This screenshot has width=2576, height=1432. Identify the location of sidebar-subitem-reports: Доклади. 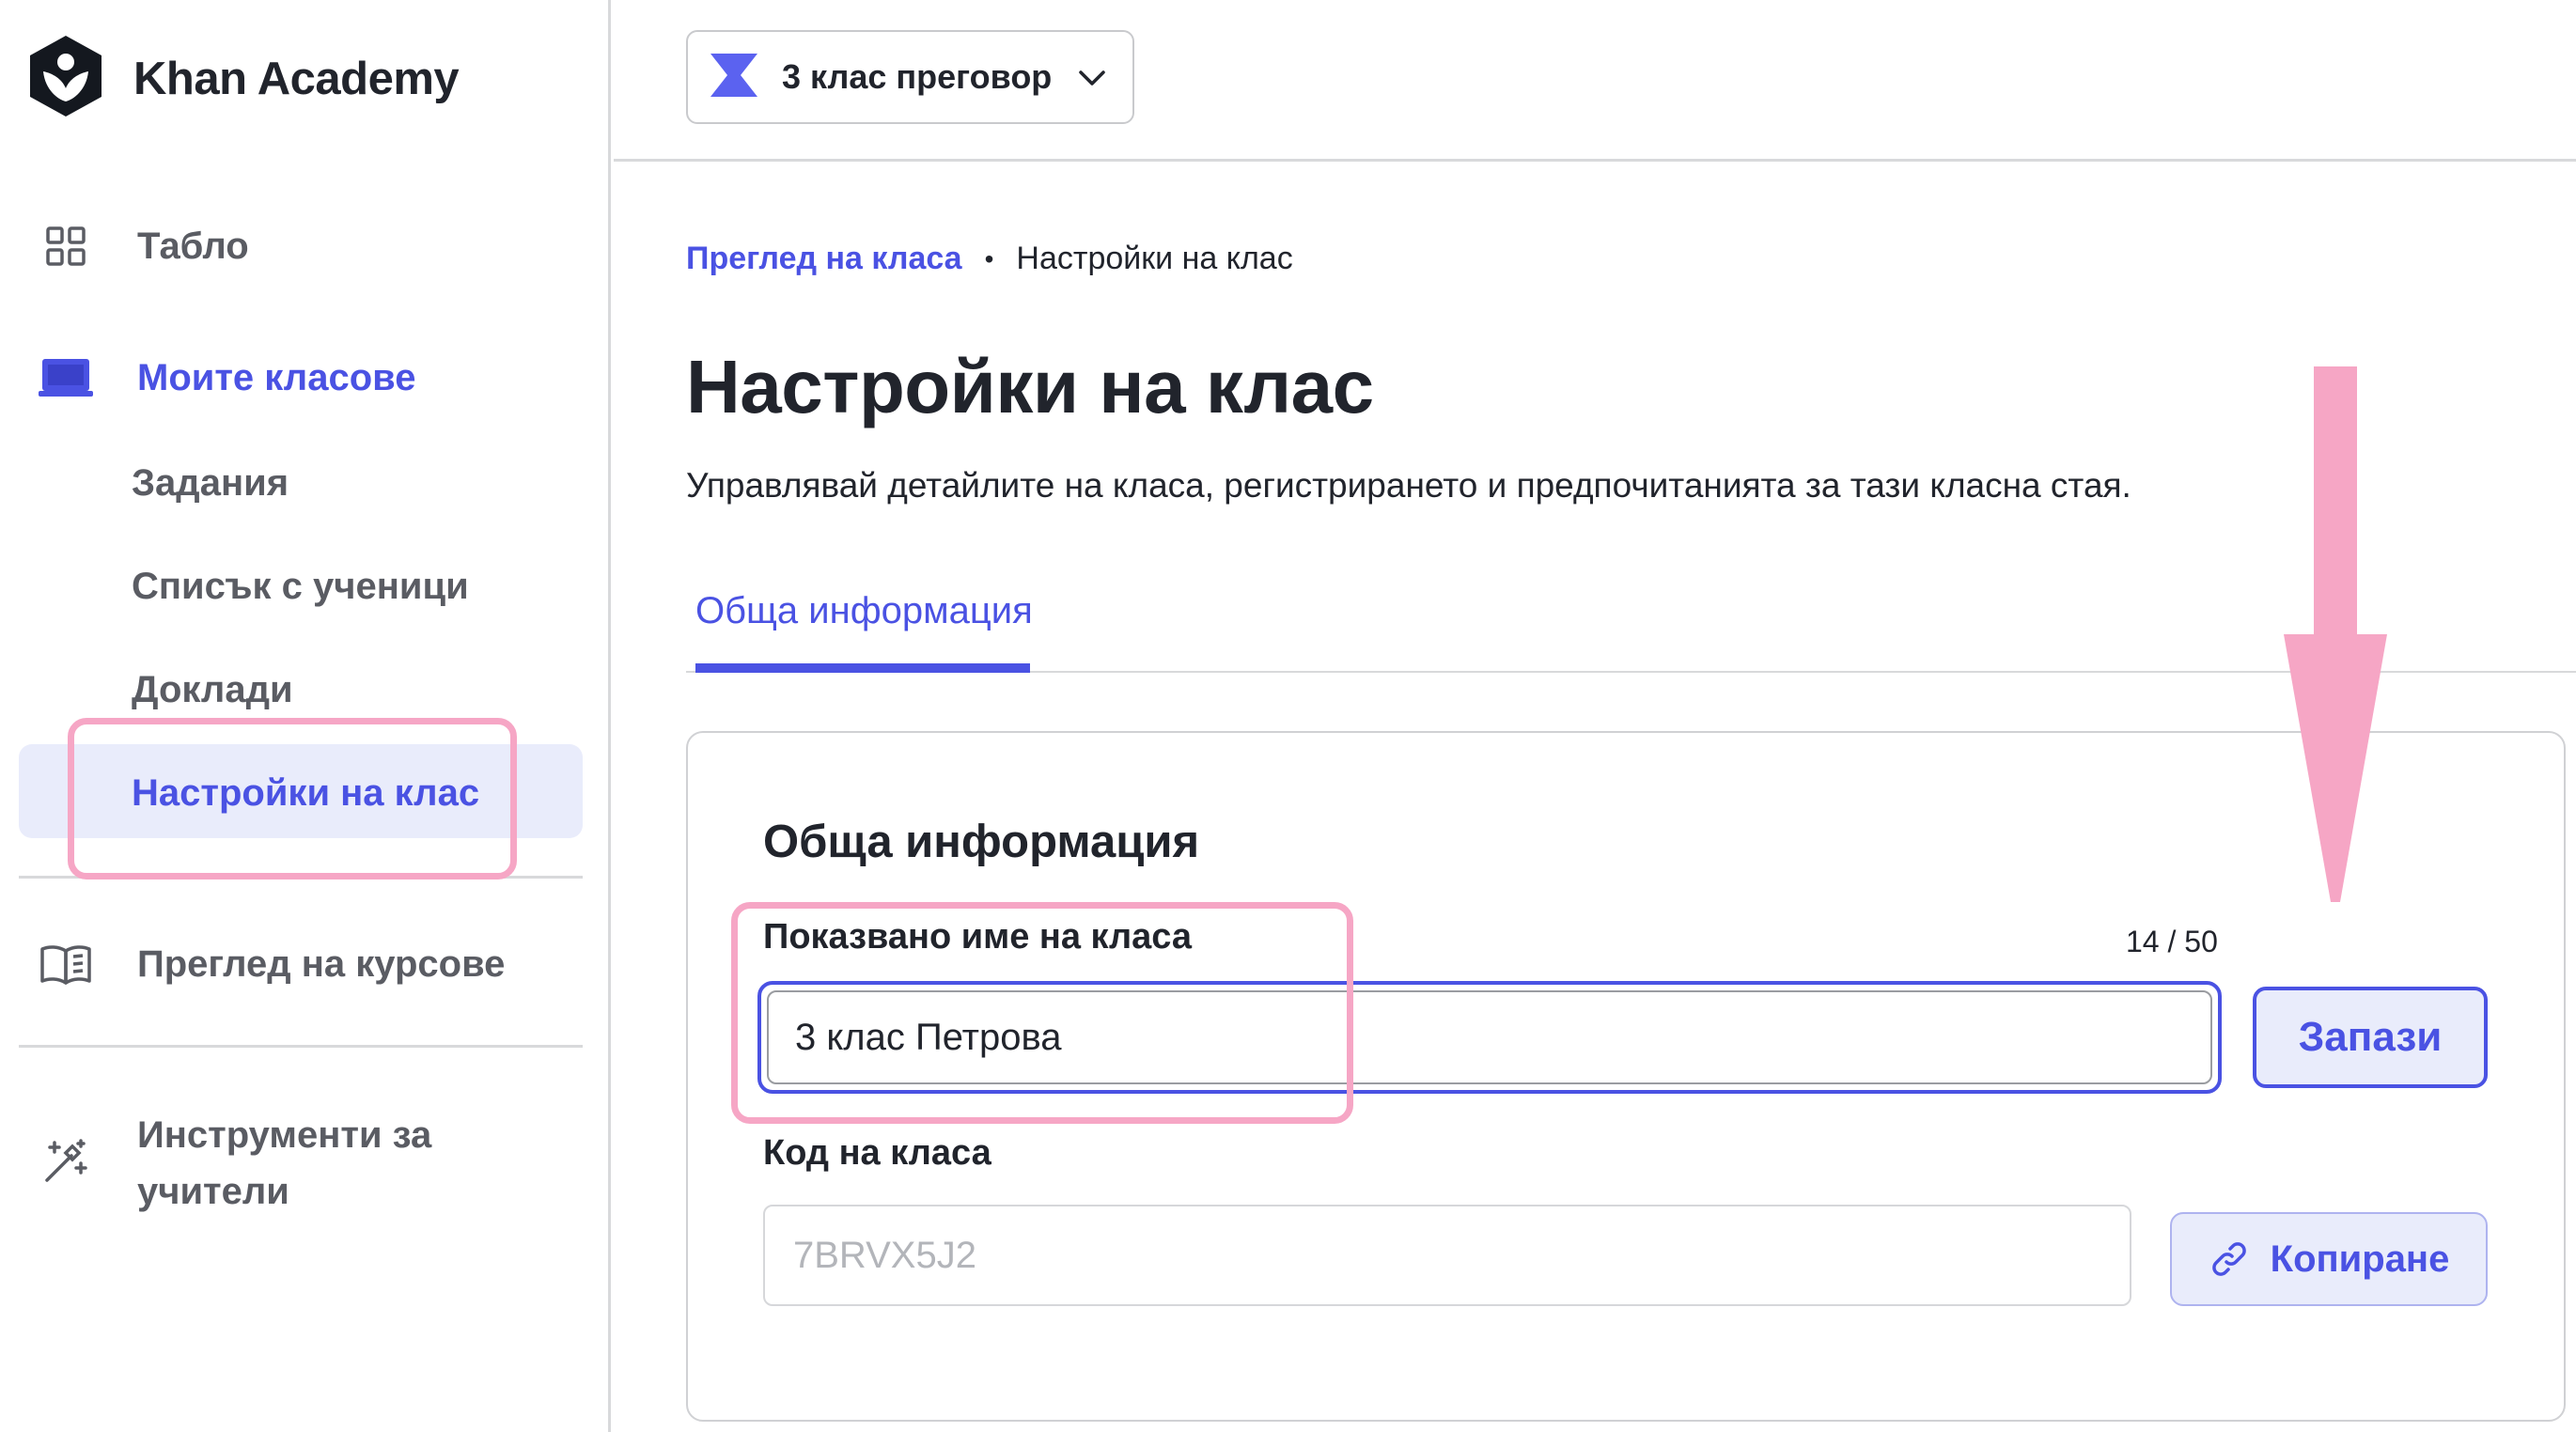
(212, 690).